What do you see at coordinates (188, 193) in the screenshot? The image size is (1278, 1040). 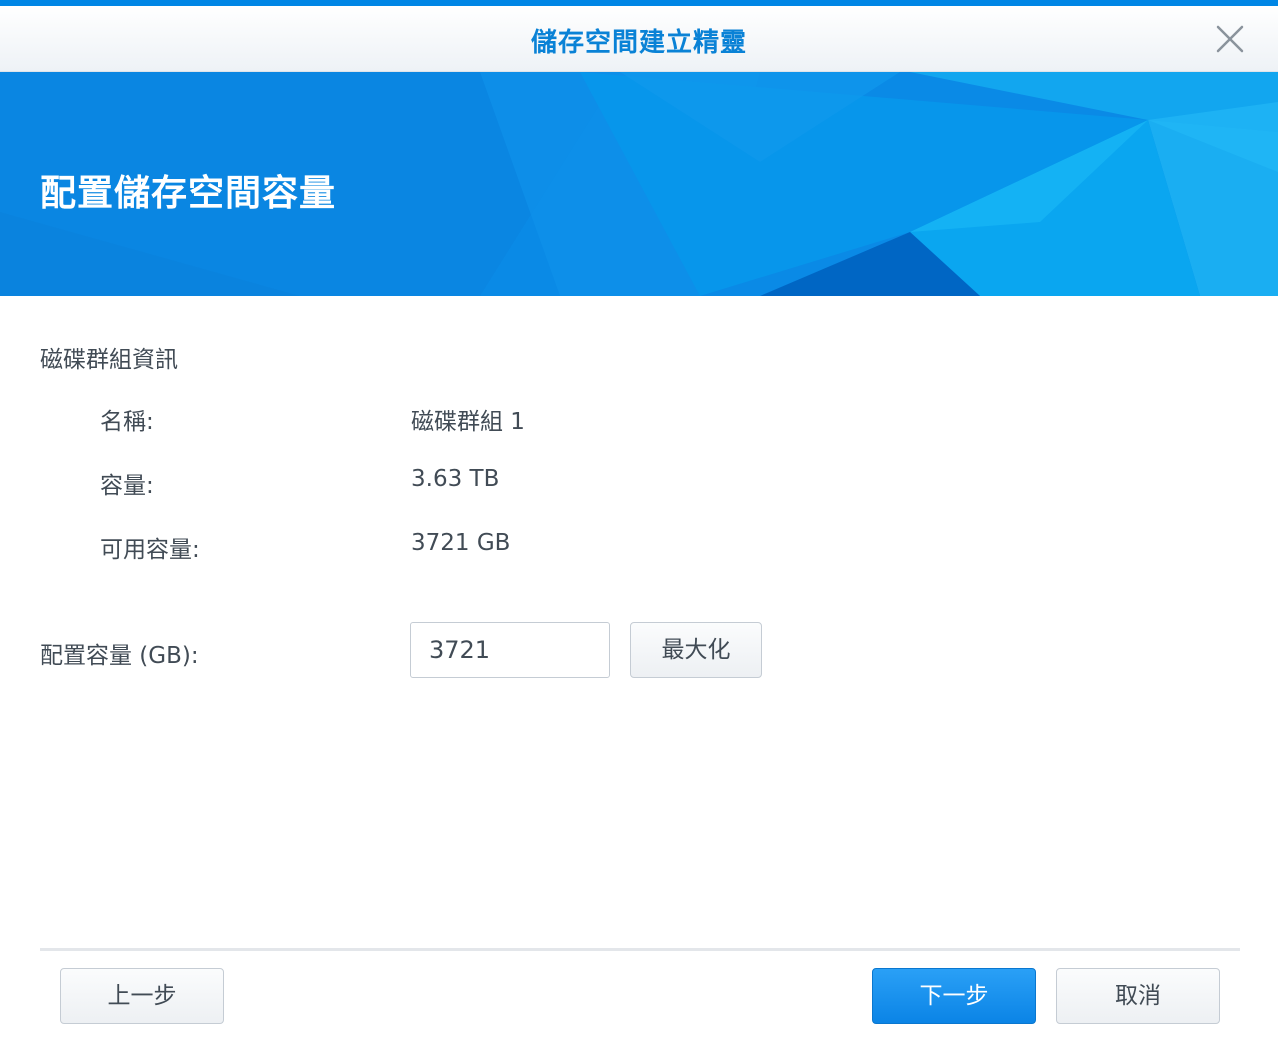 I see `banner-title: 配置儲存空間容量` at bounding box center [188, 193].